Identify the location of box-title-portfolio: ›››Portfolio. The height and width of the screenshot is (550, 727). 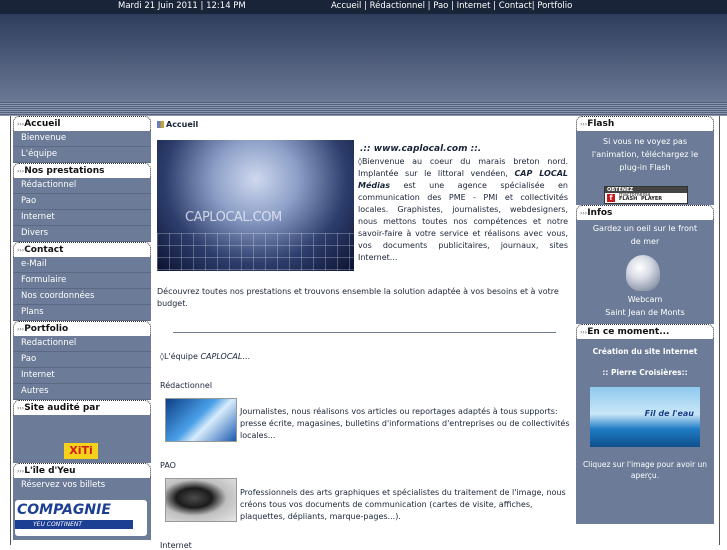
(82, 328).